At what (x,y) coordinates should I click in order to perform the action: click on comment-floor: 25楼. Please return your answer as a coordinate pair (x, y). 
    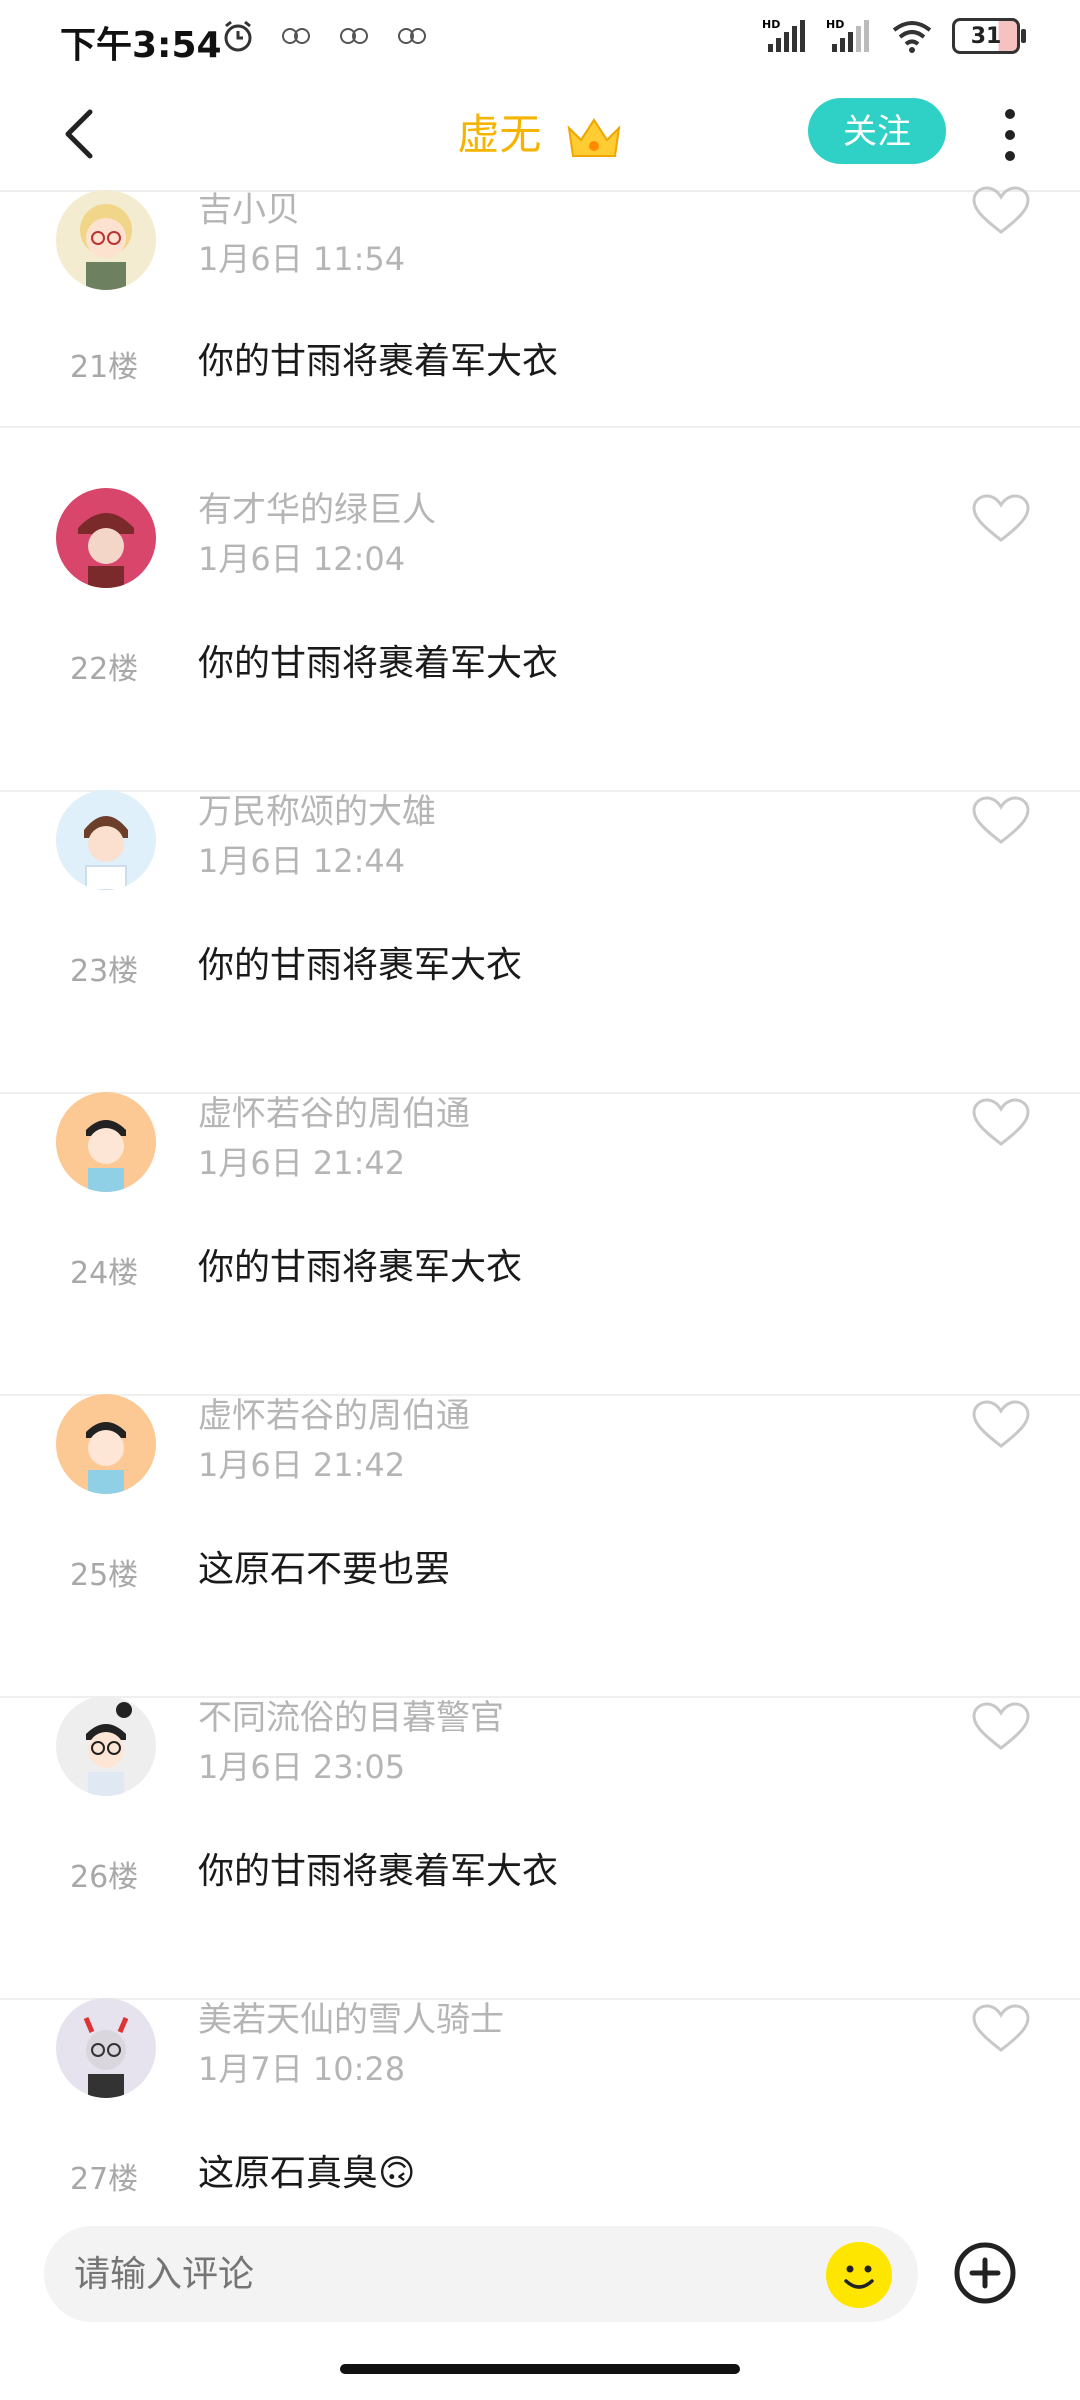
    Looking at the image, I should click on (104, 1575).